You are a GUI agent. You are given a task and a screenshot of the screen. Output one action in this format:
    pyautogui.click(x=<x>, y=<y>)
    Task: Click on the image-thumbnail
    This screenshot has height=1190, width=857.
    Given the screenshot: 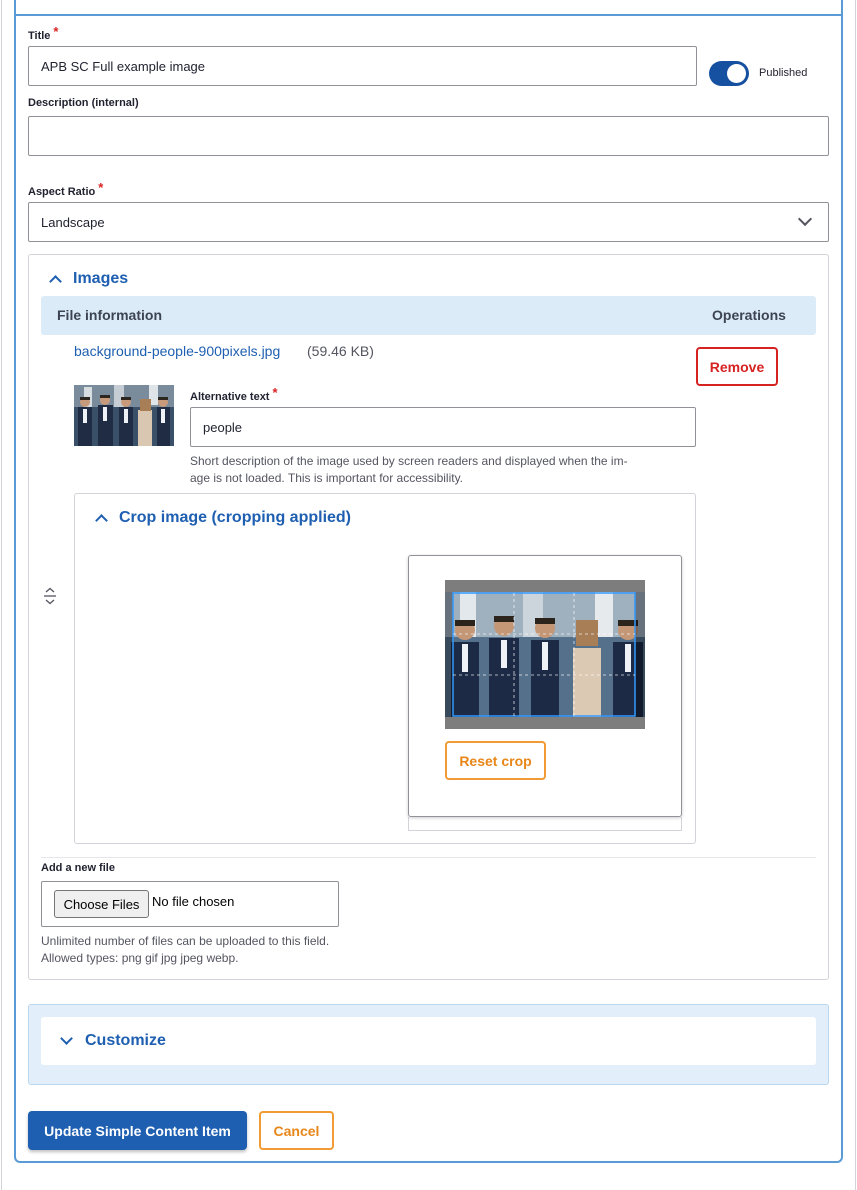 What is the action you would take?
    pyautogui.click(x=124, y=415)
    